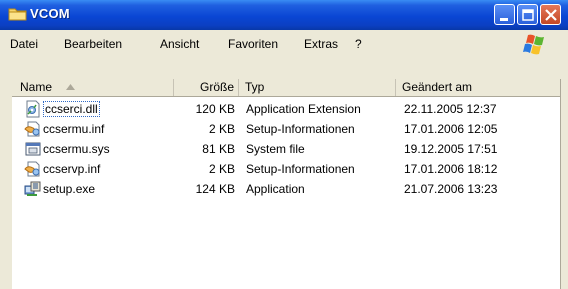  I want to click on column-header-row: Name Größe Typ Geändert am, so click(290, 88).